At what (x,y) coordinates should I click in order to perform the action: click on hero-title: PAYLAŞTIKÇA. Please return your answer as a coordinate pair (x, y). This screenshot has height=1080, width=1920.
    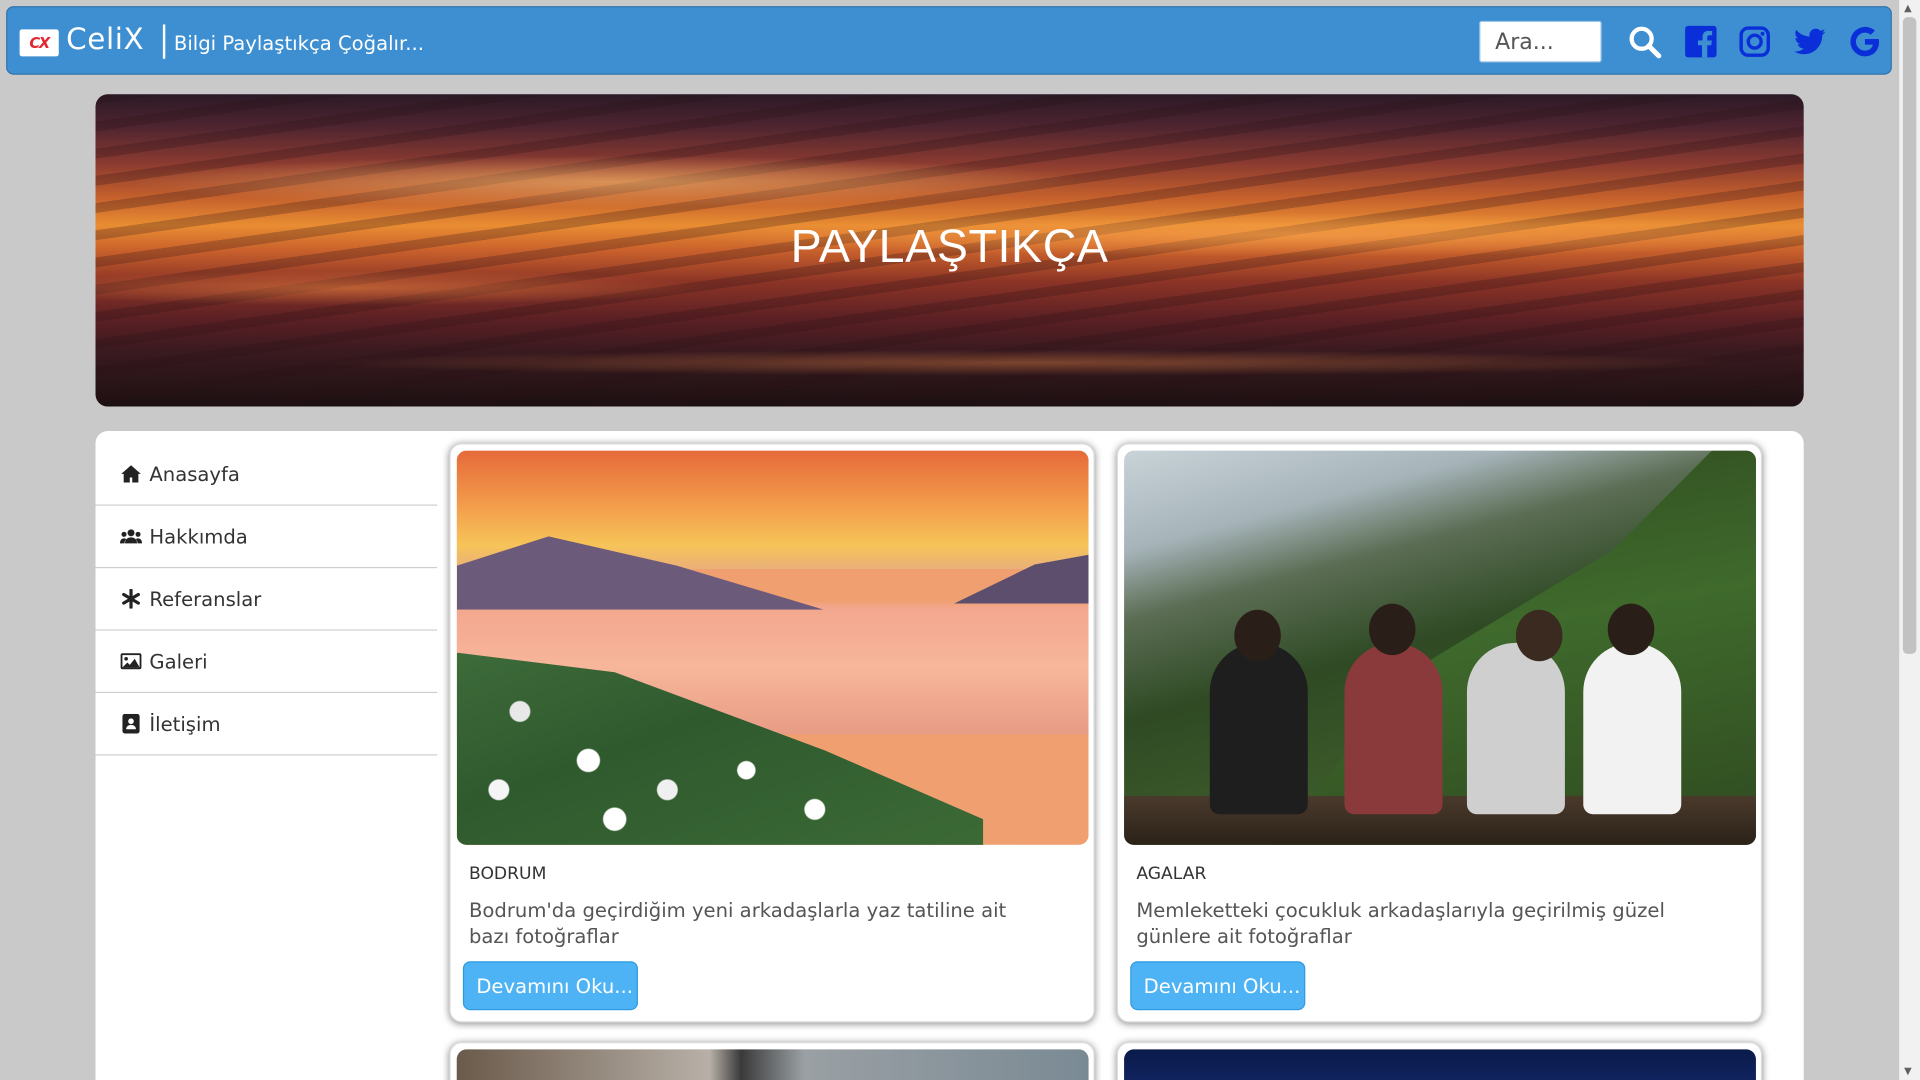
    Looking at the image, I should click on (949, 247).